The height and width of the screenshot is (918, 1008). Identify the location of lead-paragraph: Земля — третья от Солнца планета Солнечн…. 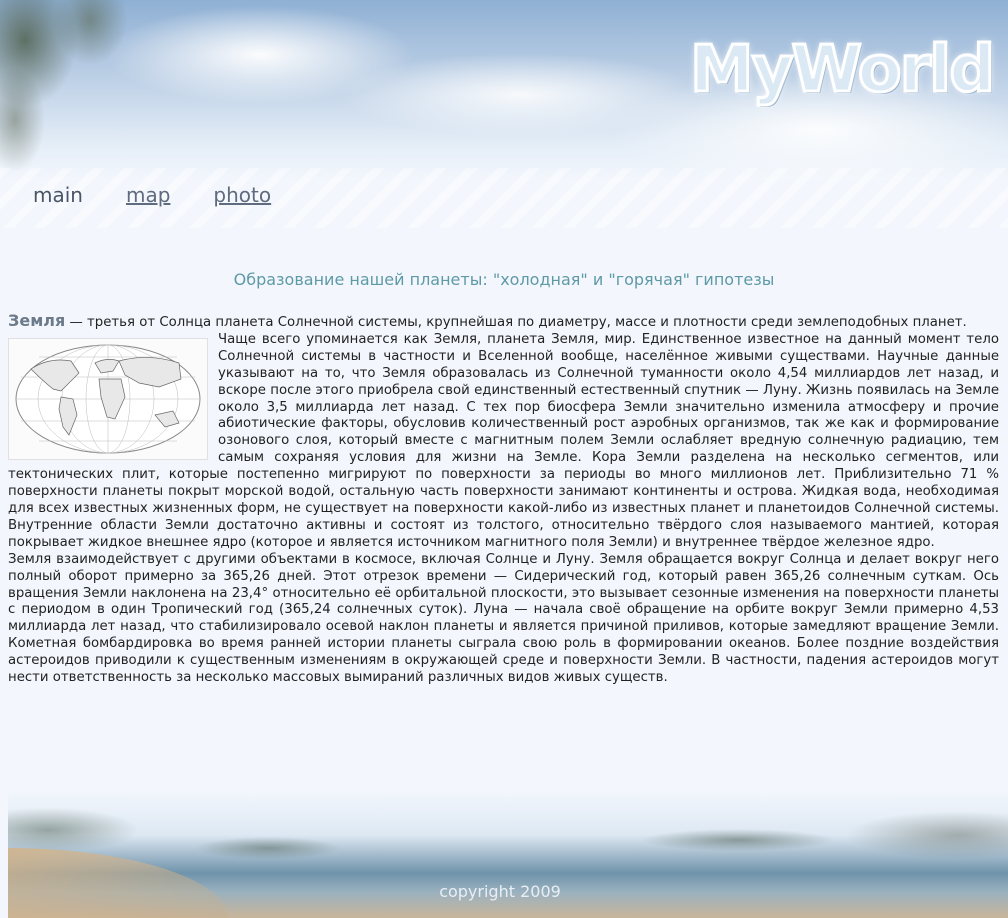
(503, 321).